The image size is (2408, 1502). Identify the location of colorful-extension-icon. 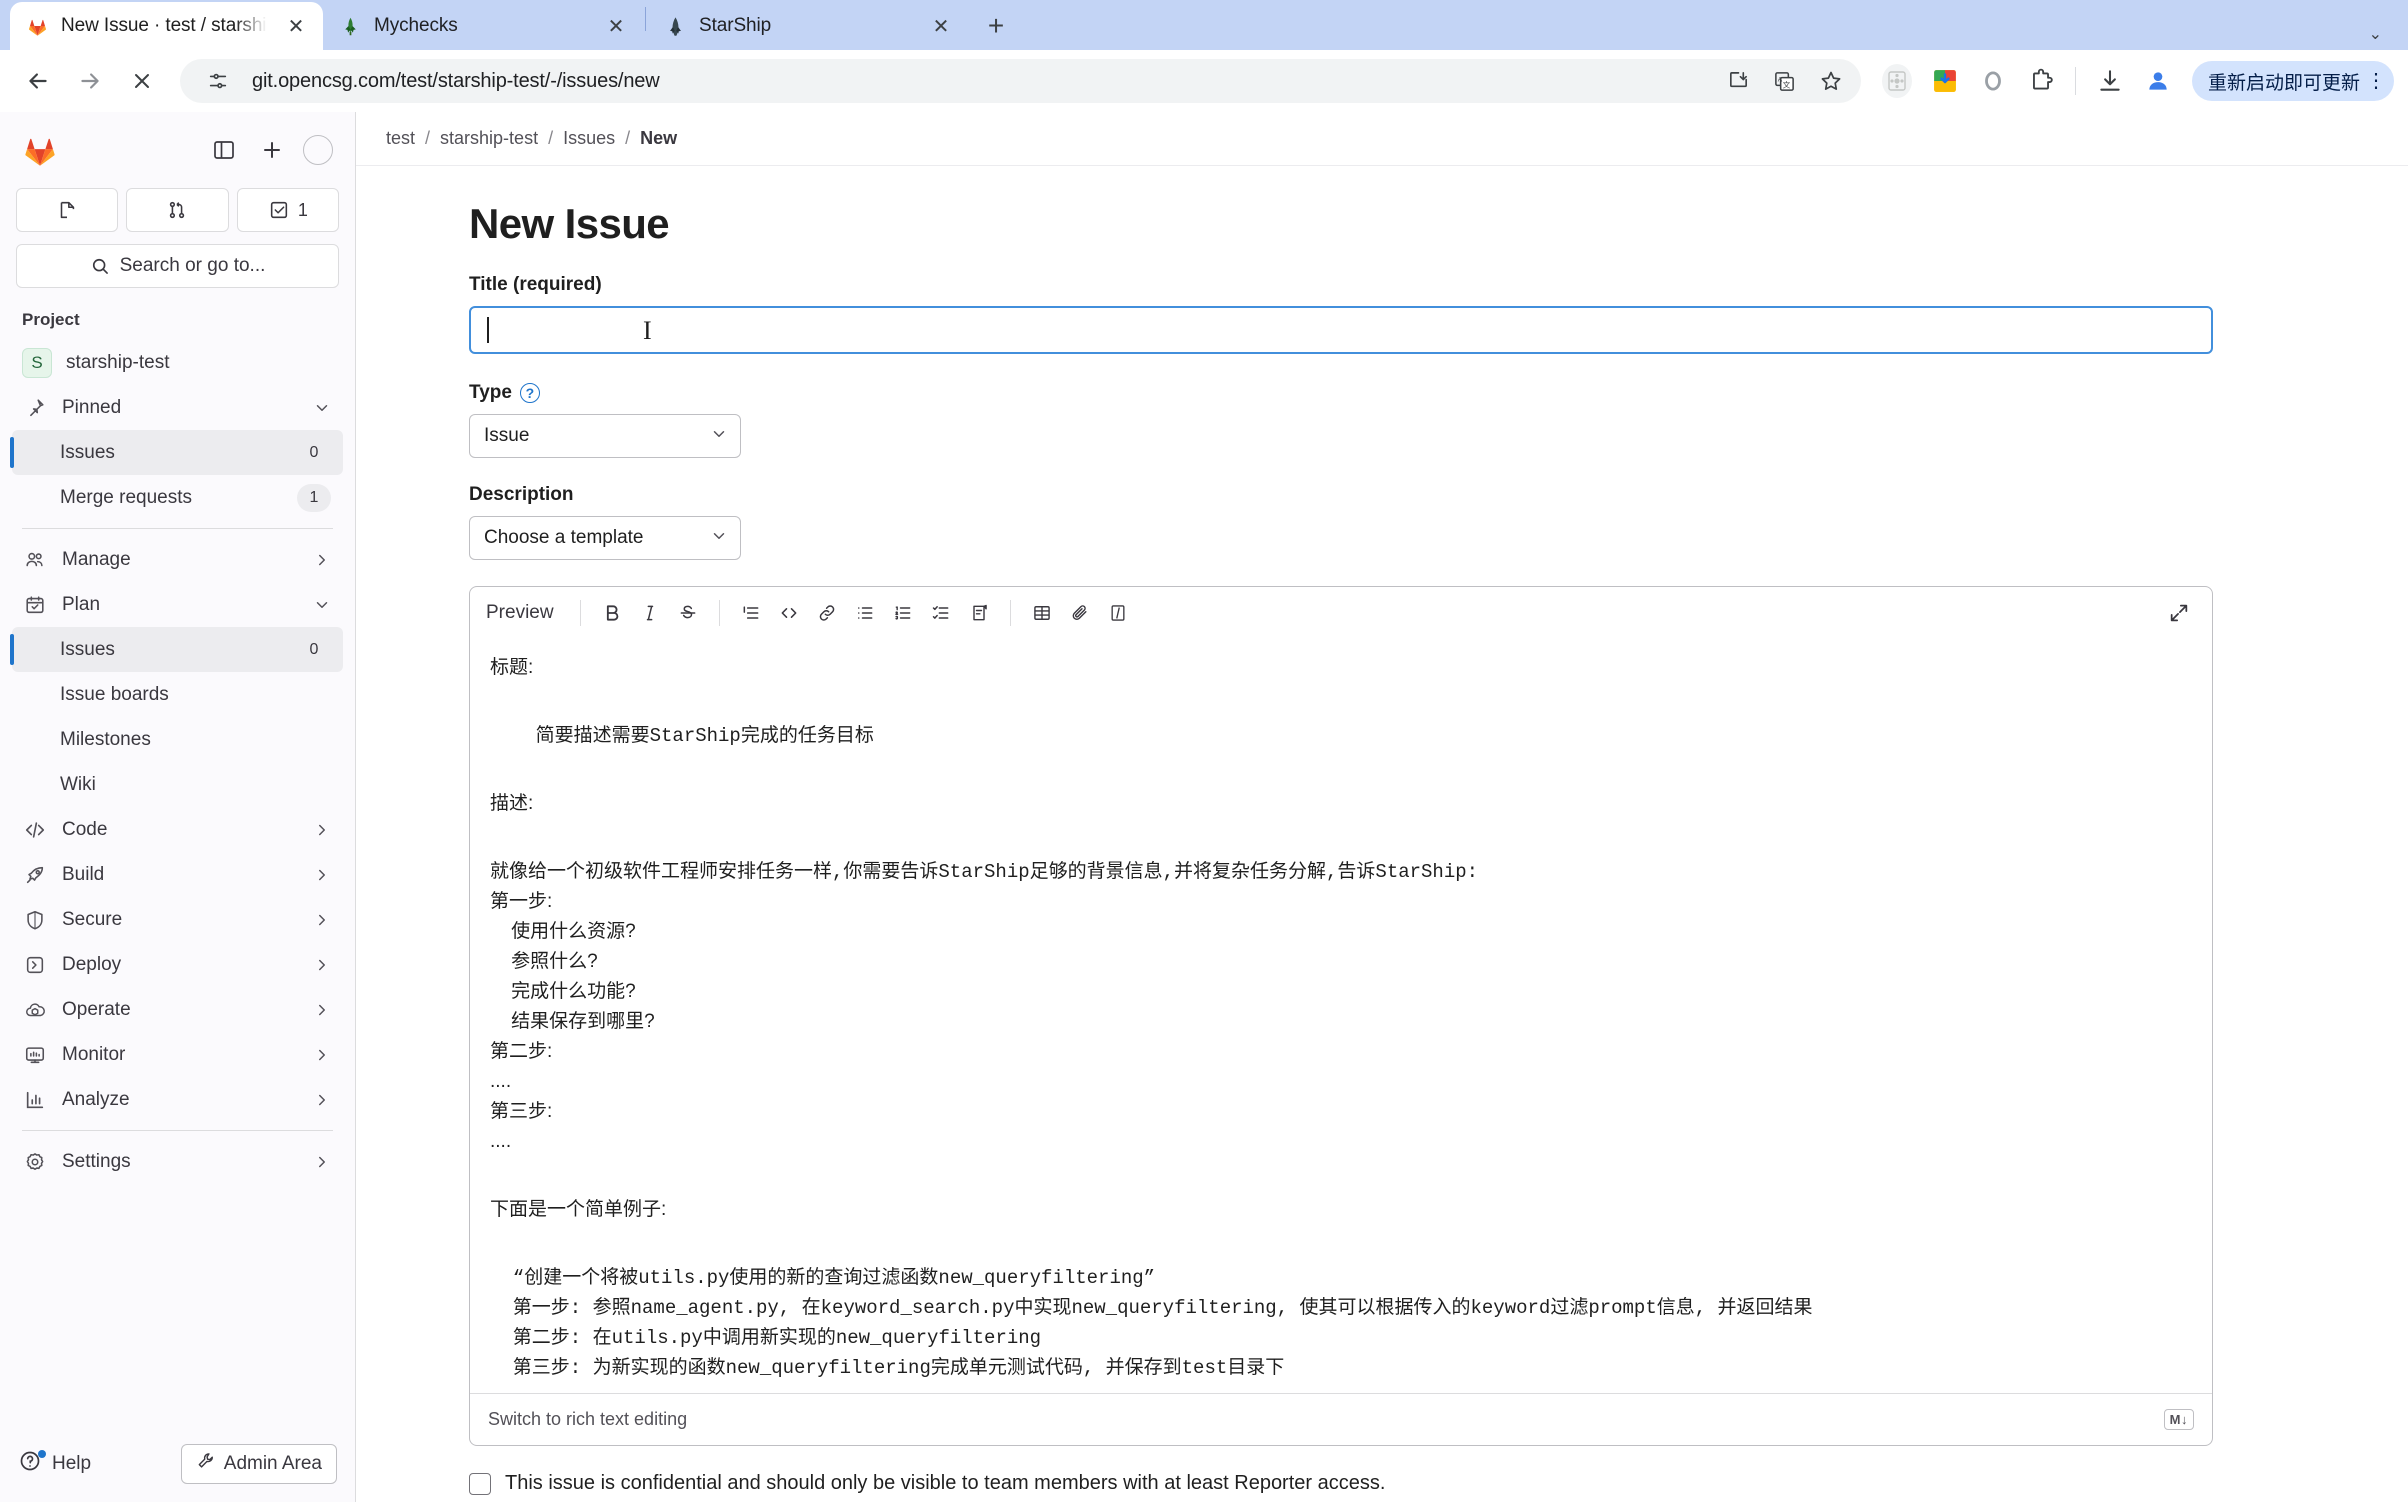
(1945, 81).